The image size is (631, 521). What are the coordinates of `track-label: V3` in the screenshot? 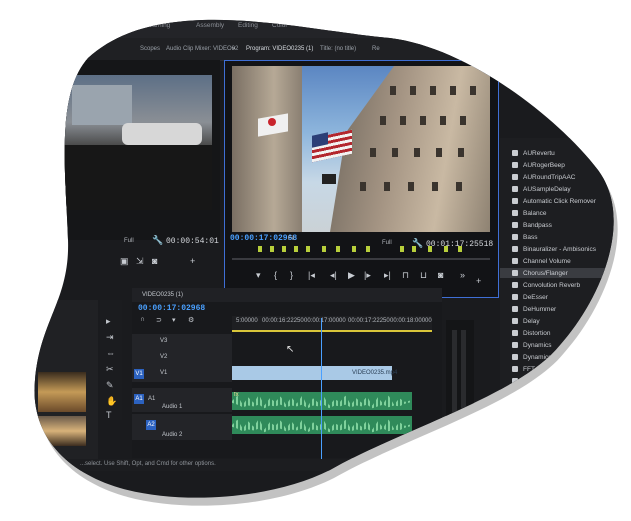 It's located at (164, 341).